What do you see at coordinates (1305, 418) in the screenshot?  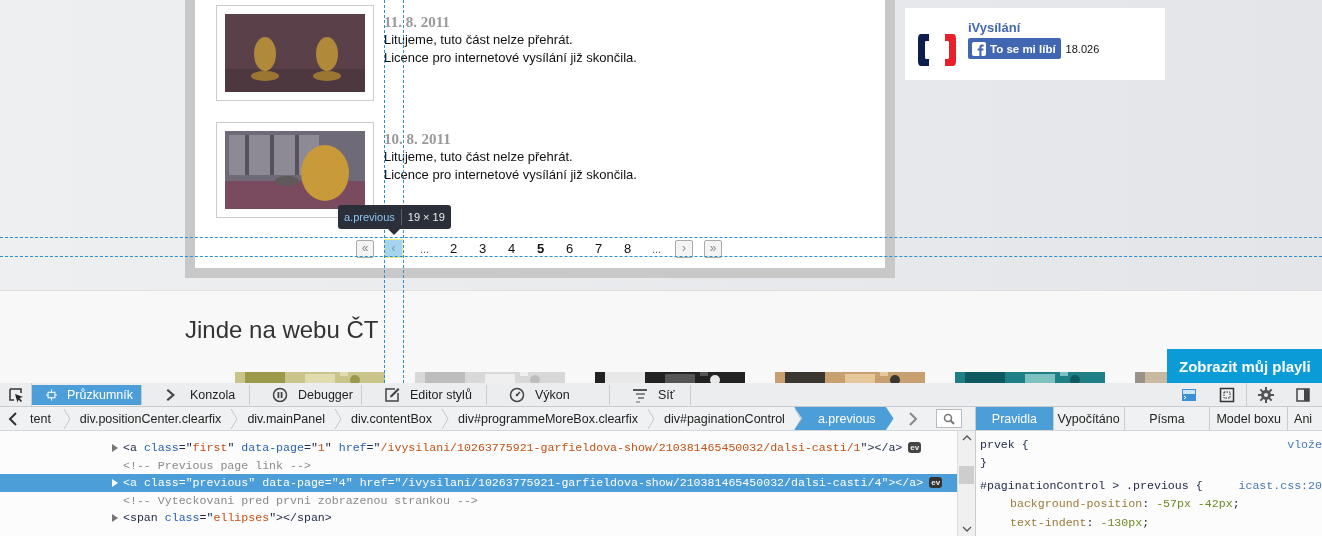 I see `sidebar-tab: Ani` at bounding box center [1305, 418].